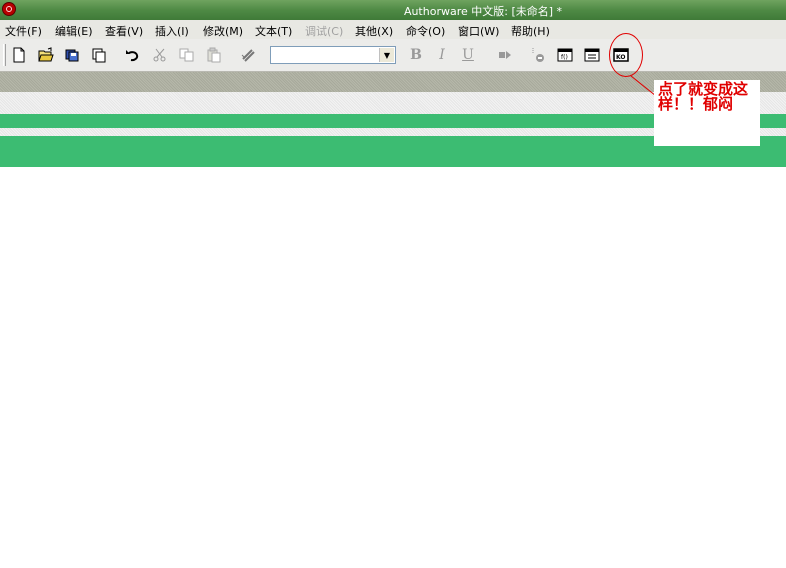 This screenshot has height=568, width=786. What do you see at coordinates (425, 31) in the screenshot?
I see `menu-commands: 命令(O)` at bounding box center [425, 31].